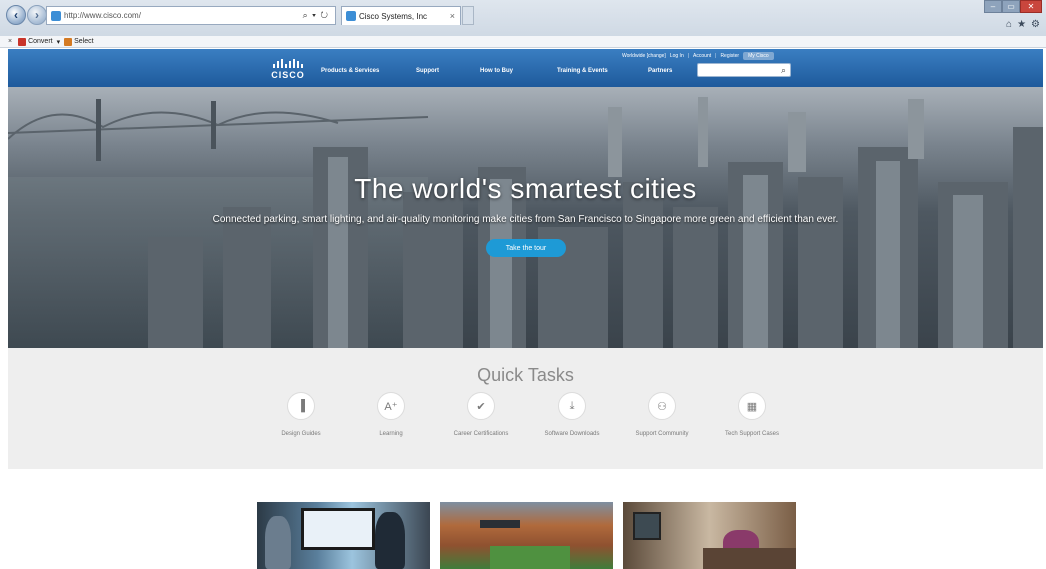 The width and height of the screenshot is (1046, 569). What do you see at coordinates (22, 41) in the screenshot?
I see `pdf-convert-icon` at bounding box center [22, 41].